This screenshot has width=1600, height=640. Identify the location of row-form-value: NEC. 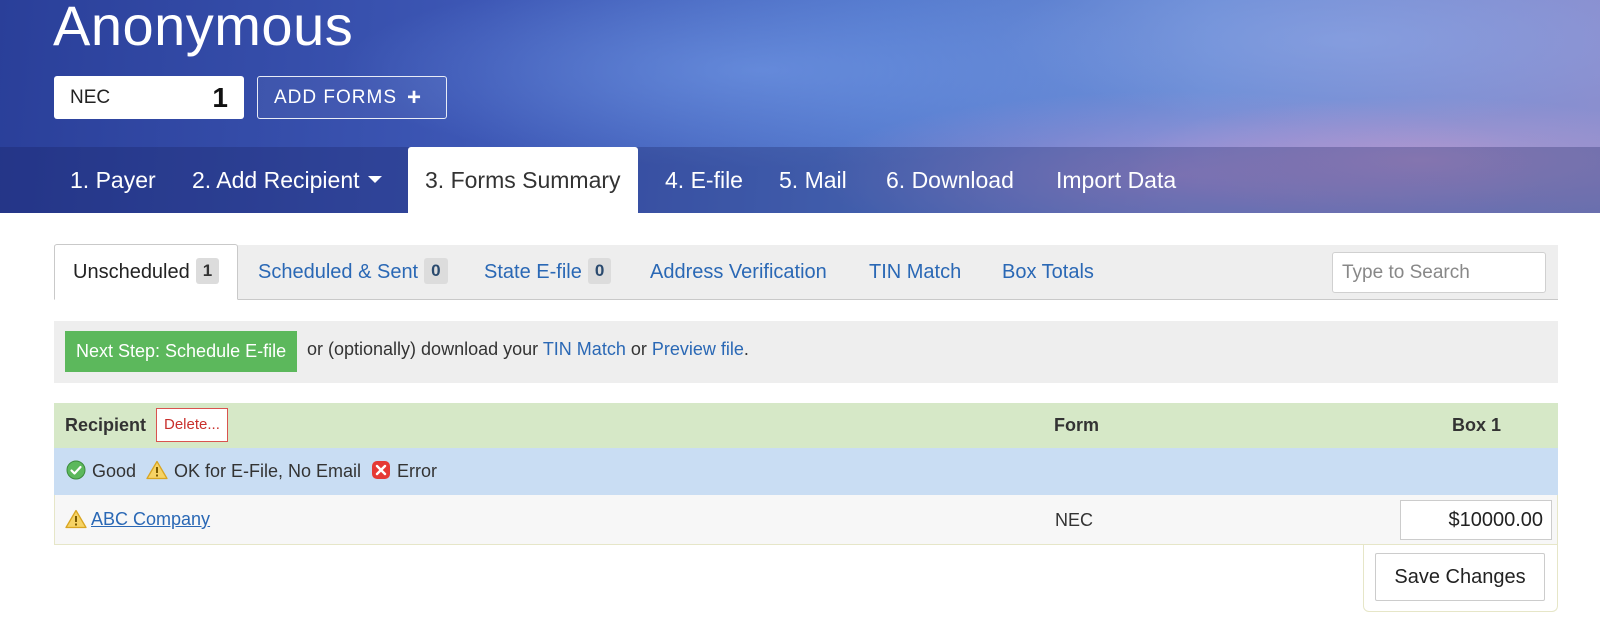
(1074, 520).